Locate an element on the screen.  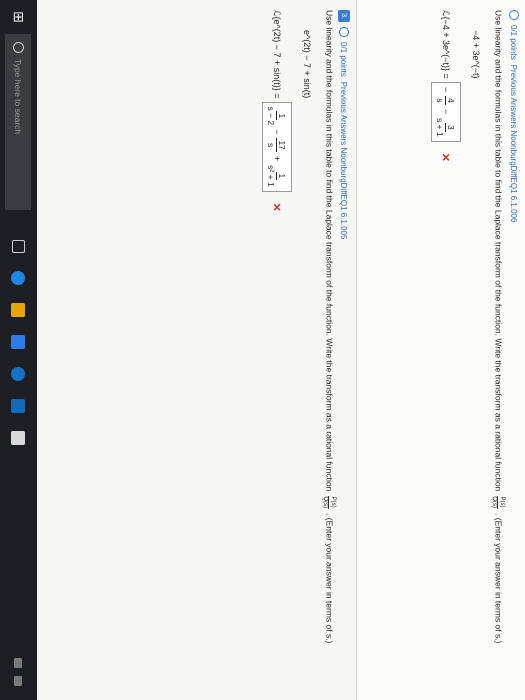
volume-icon is located at coordinates (18, 681).